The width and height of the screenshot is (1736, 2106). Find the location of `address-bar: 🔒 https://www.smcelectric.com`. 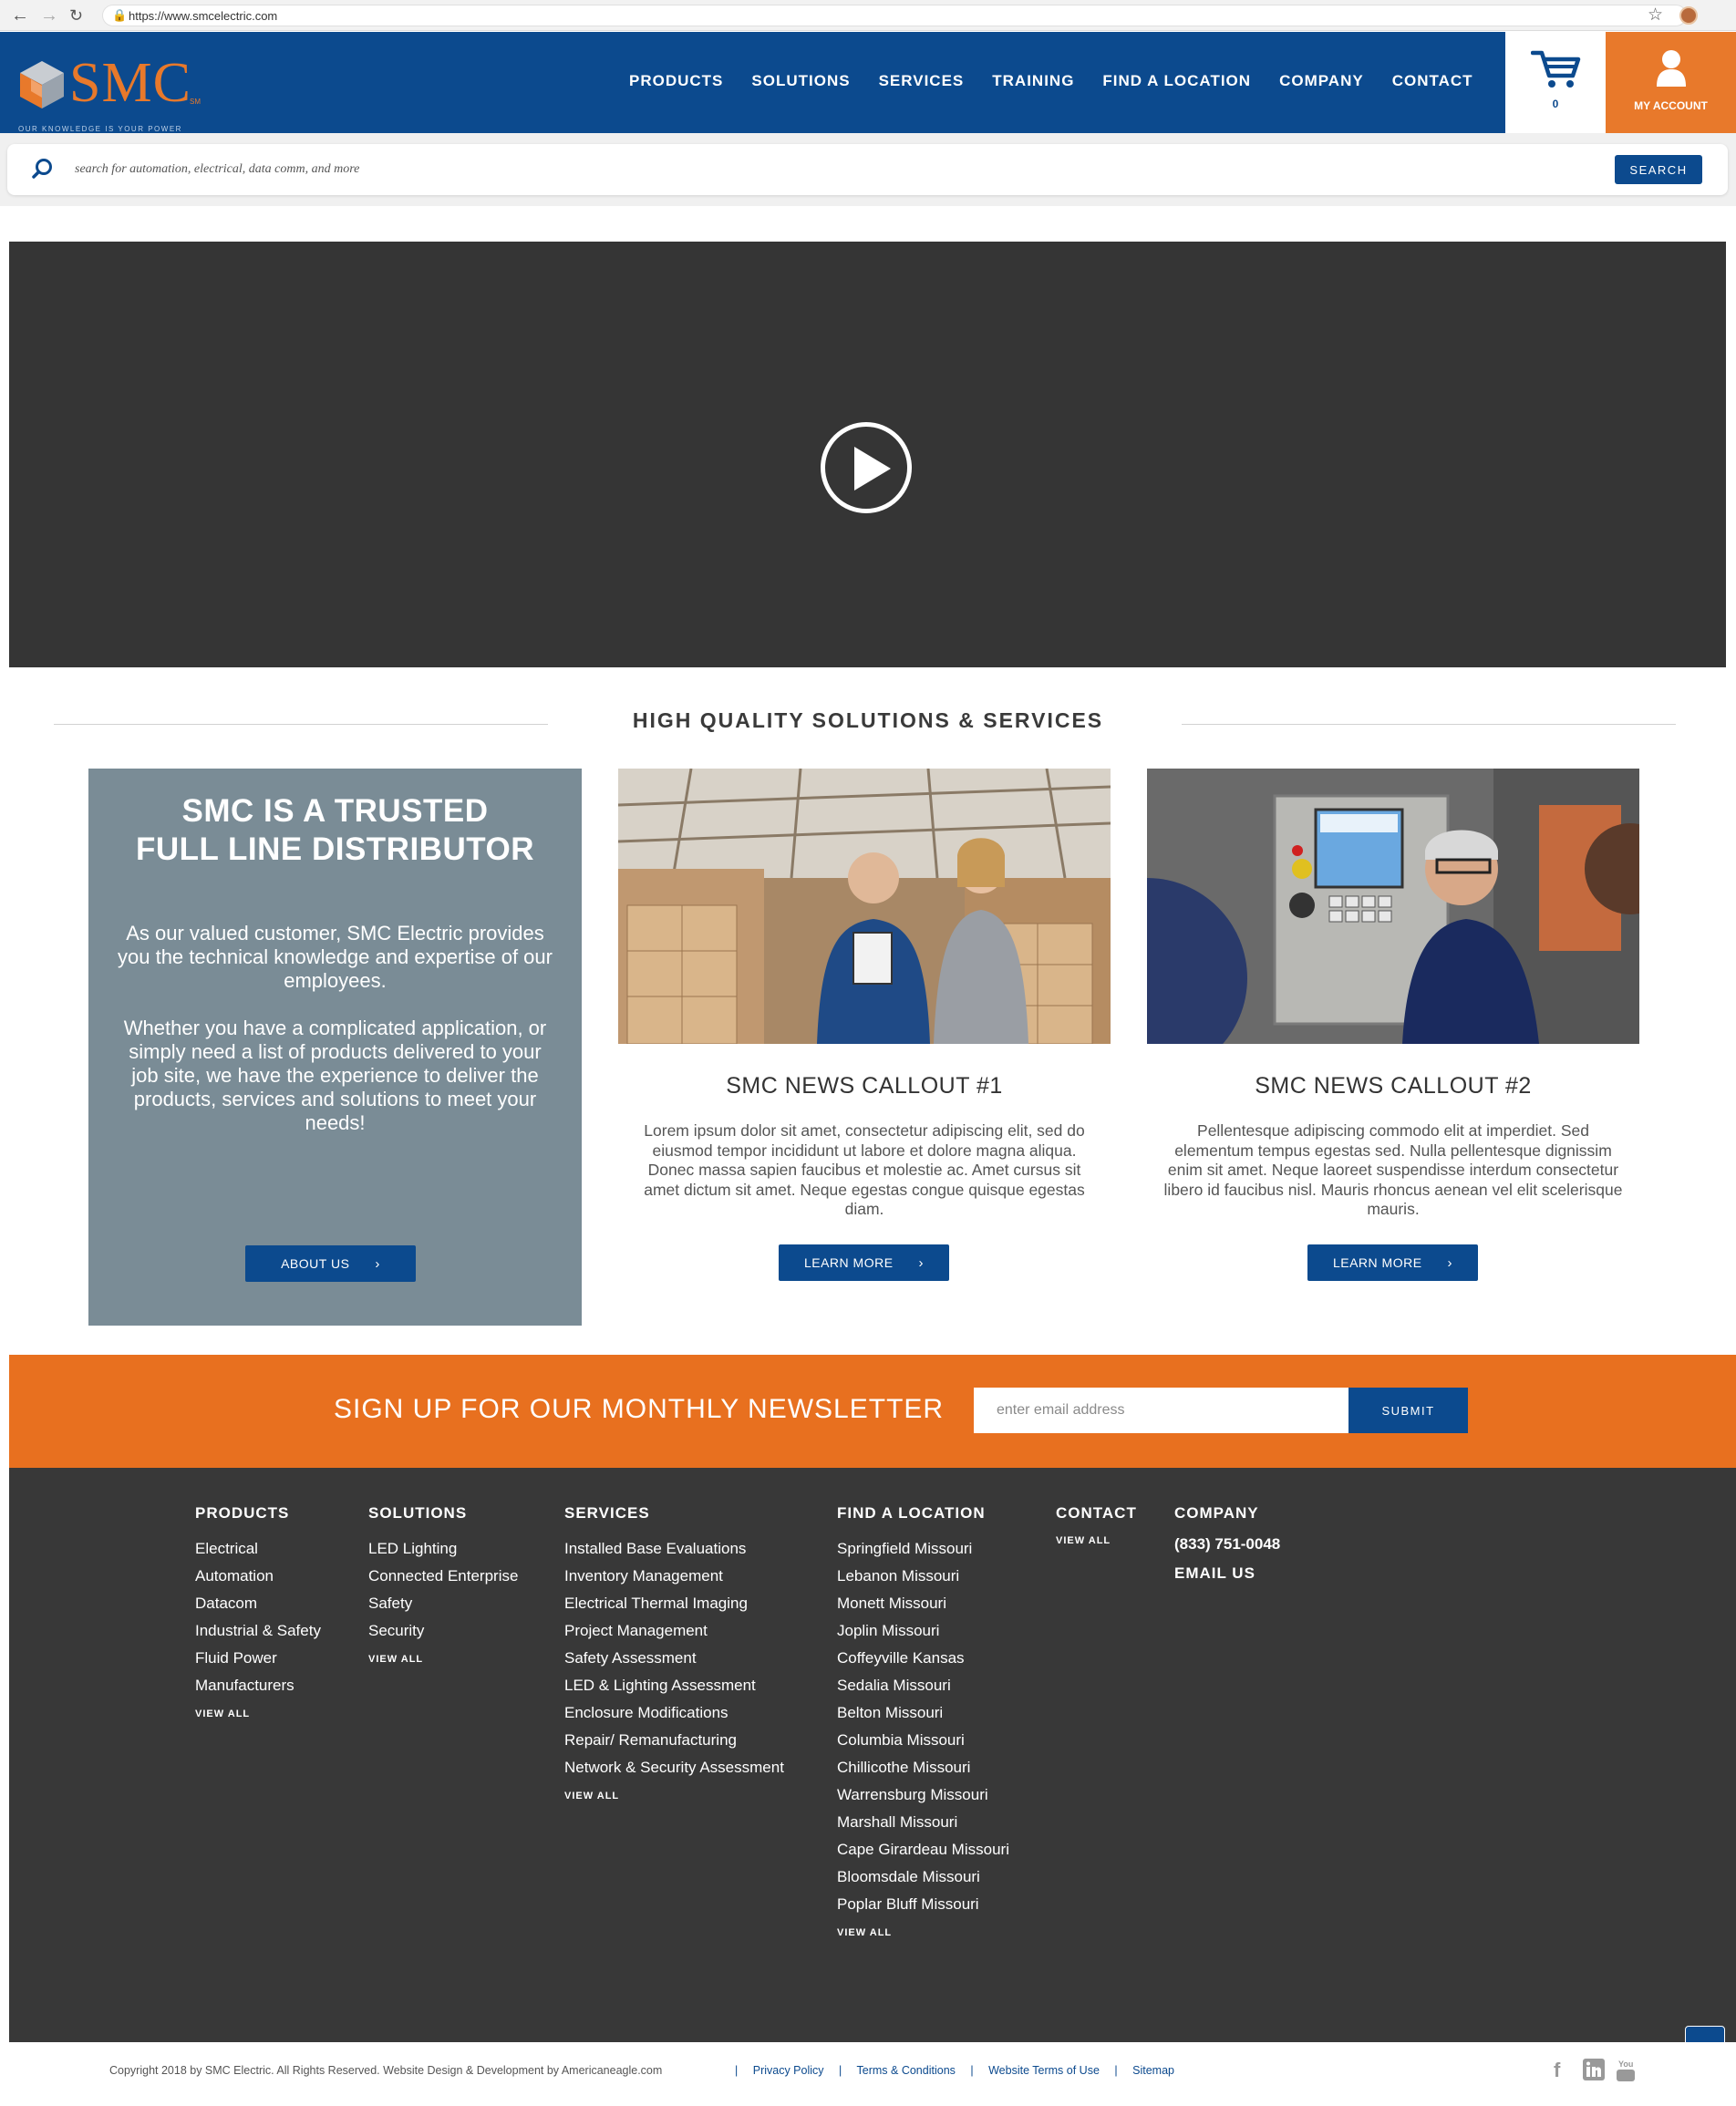

address-bar: 🔒 https://www.smcelectric.com is located at coordinates (894, 15).